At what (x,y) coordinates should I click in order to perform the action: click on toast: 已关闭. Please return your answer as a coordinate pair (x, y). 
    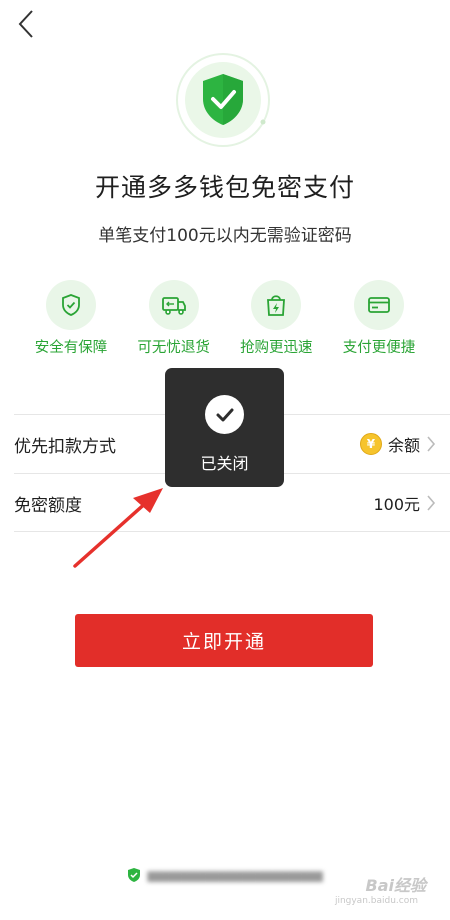
    Looking at the image, I should click on (224, 427).